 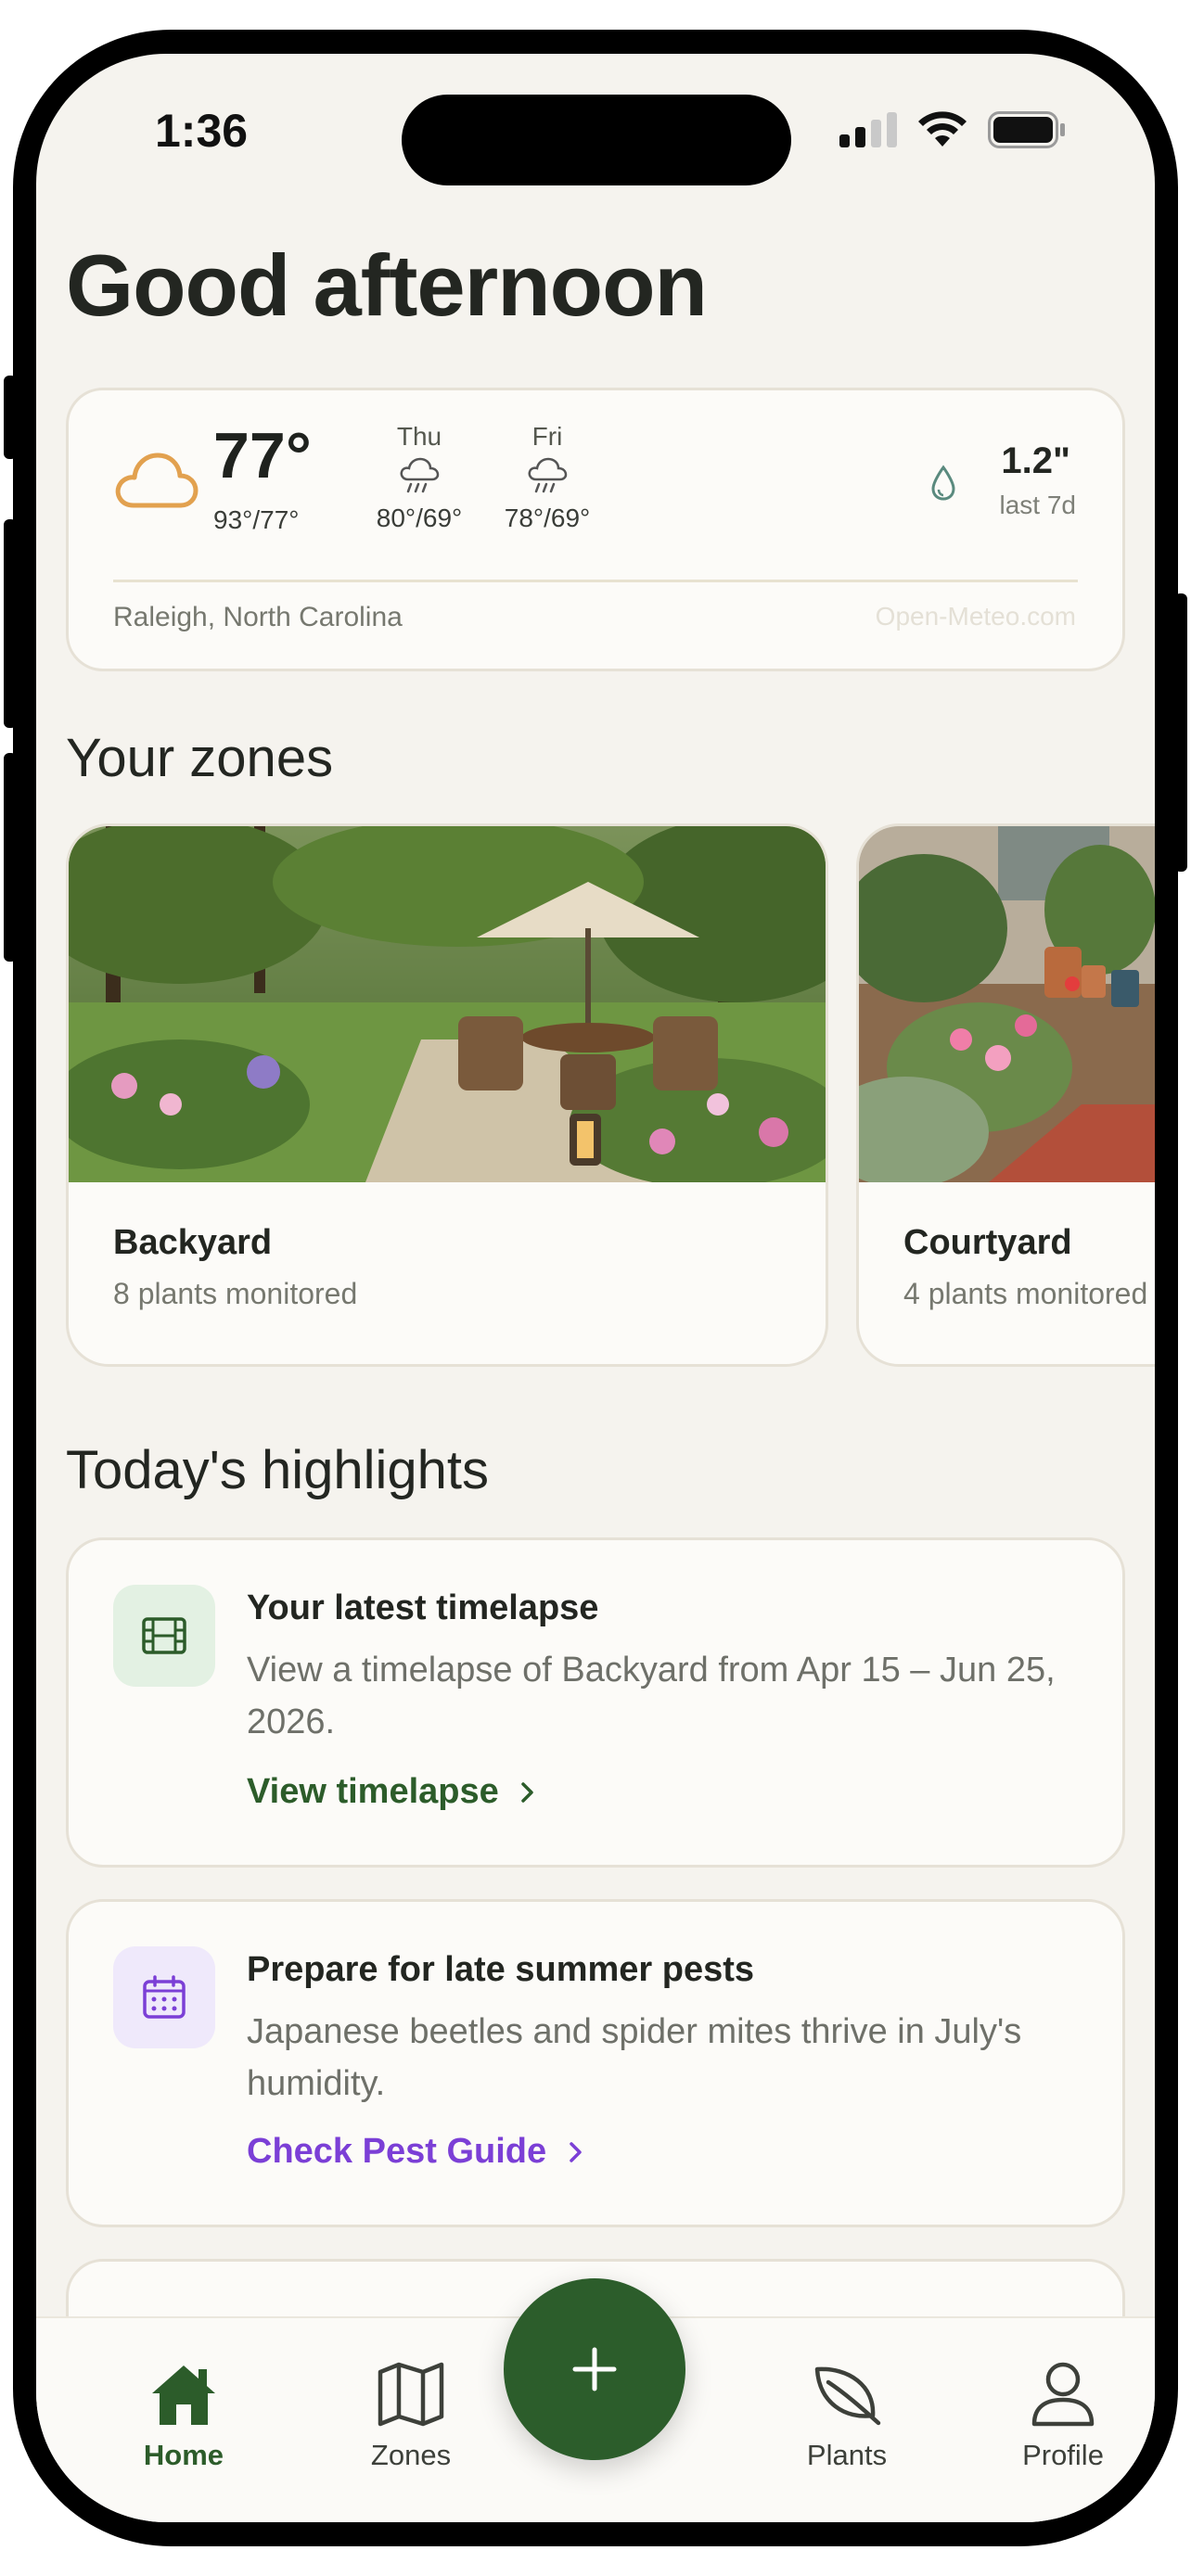 I want to click on current-temp-range: 93°/77°, so click(x=257, y=519).